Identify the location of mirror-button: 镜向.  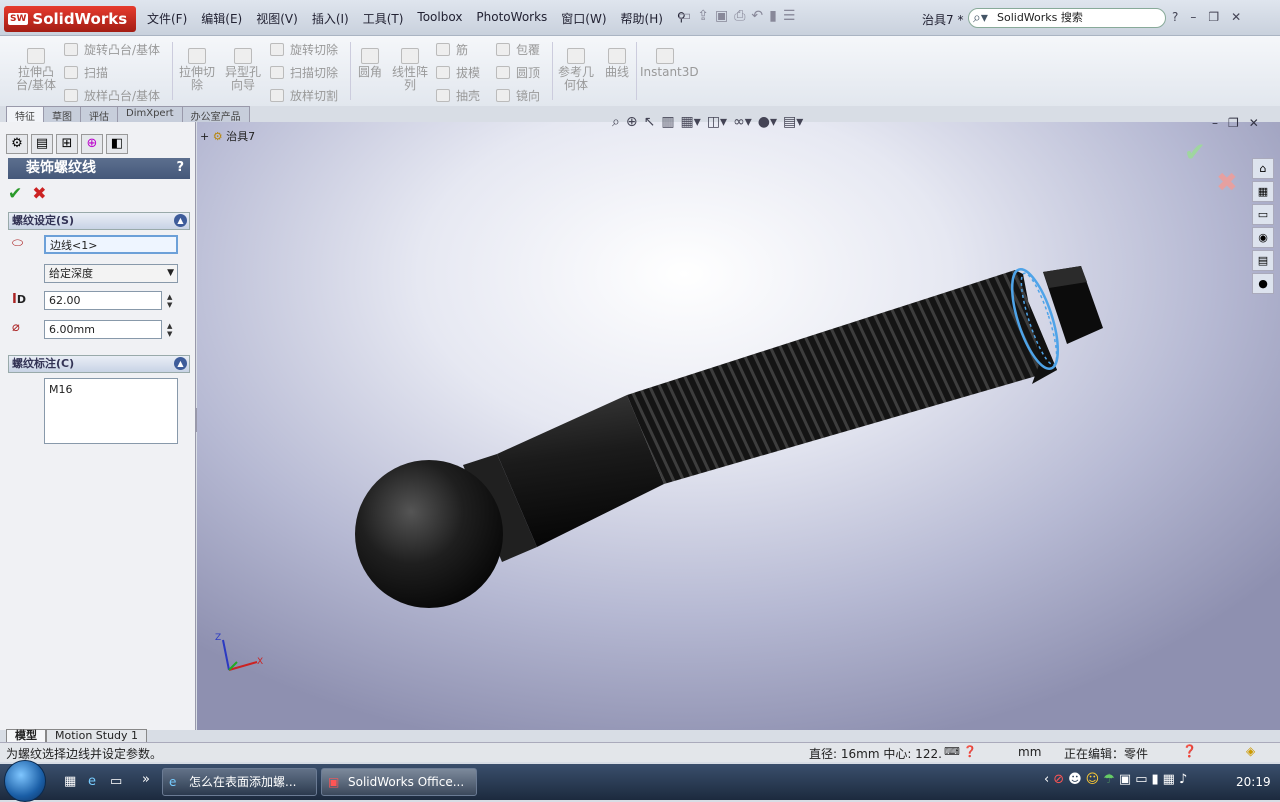
(518, 95).